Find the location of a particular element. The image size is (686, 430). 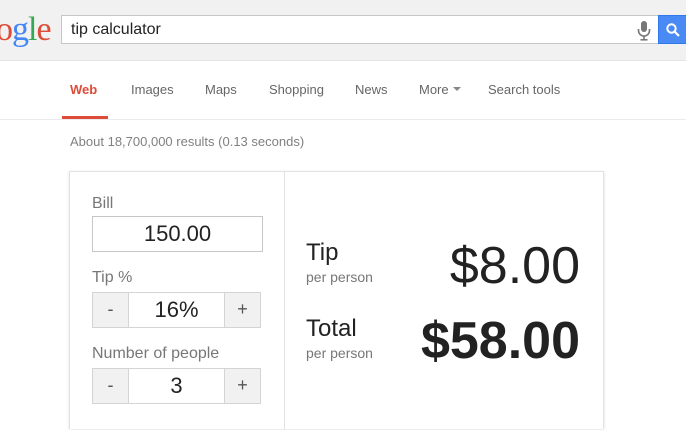

people-stepper: - 3 + is located at coordinates (176, 386).